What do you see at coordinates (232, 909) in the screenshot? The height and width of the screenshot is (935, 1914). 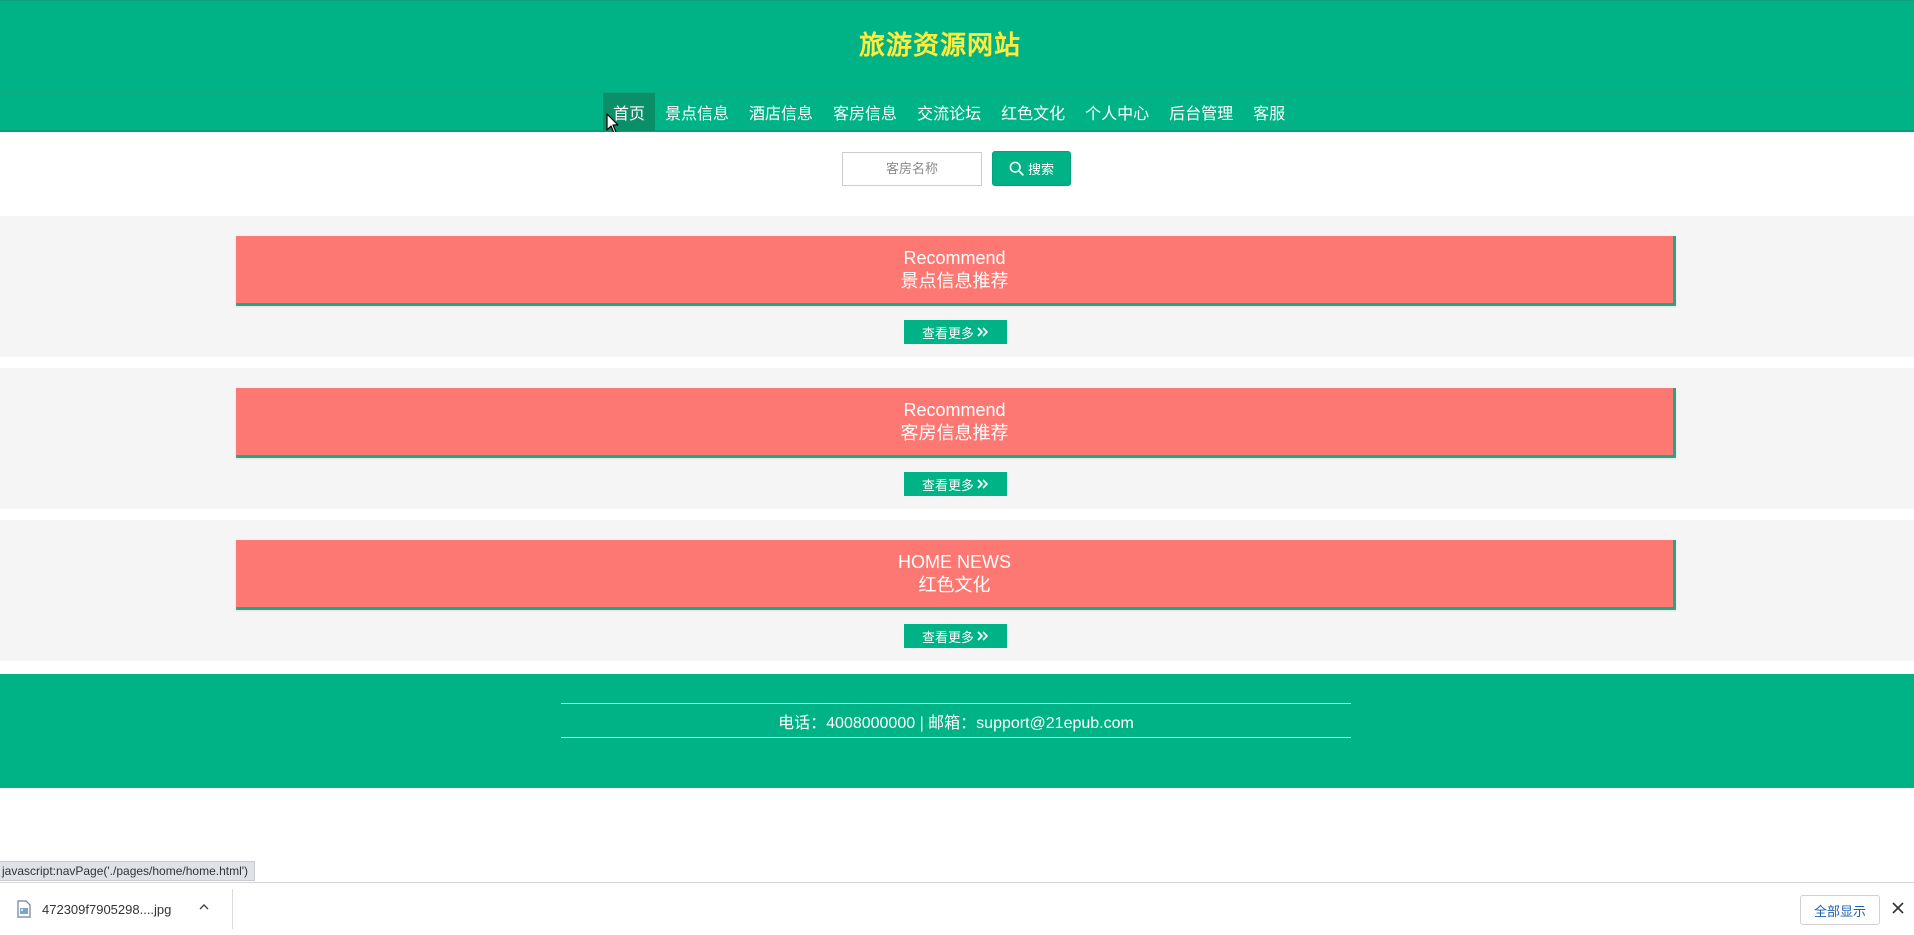 I see `download-bar-divider` at bounding box center [232, 909].